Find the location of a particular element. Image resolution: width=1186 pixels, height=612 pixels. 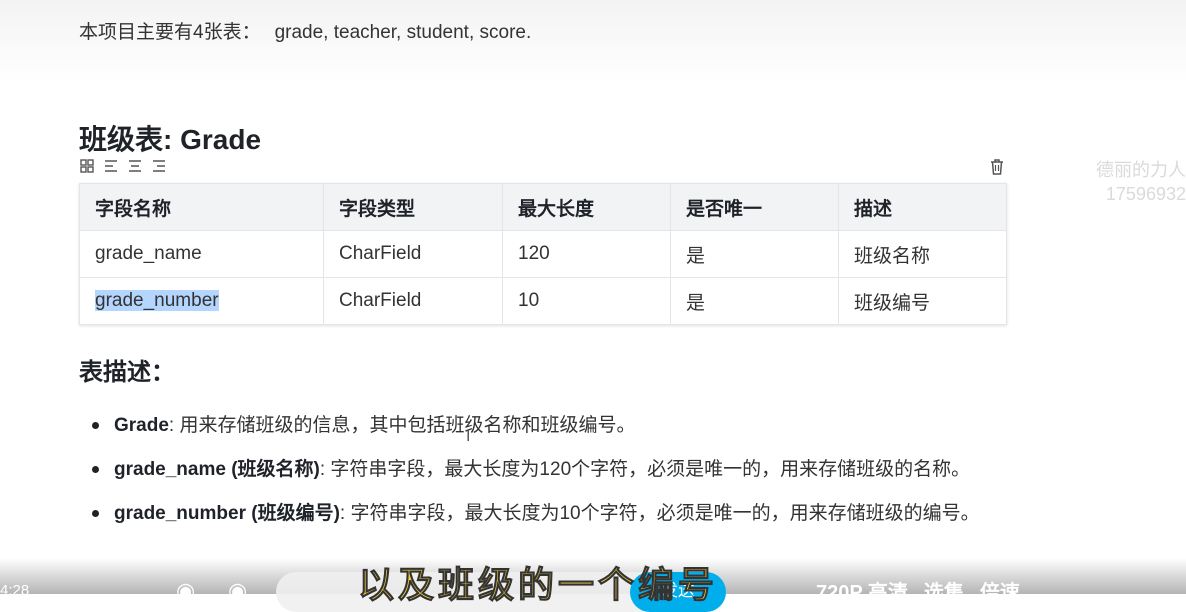

list-item: Grade: 用来存储班级的信息，其中包括班级名称和班级编号。 is located at coordinates (552, 425).